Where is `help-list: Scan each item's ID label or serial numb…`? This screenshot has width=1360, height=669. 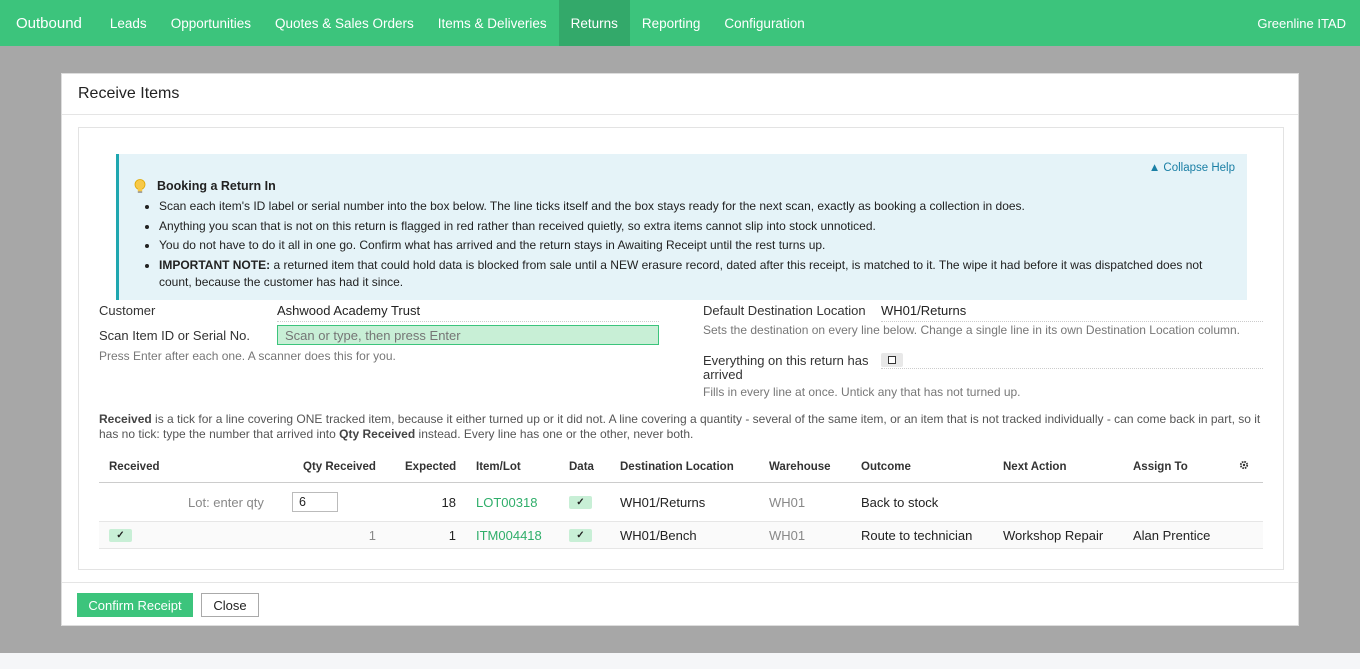 help-list: Scan each item's ID label or serial numb… is located at coordinates (694, 245).